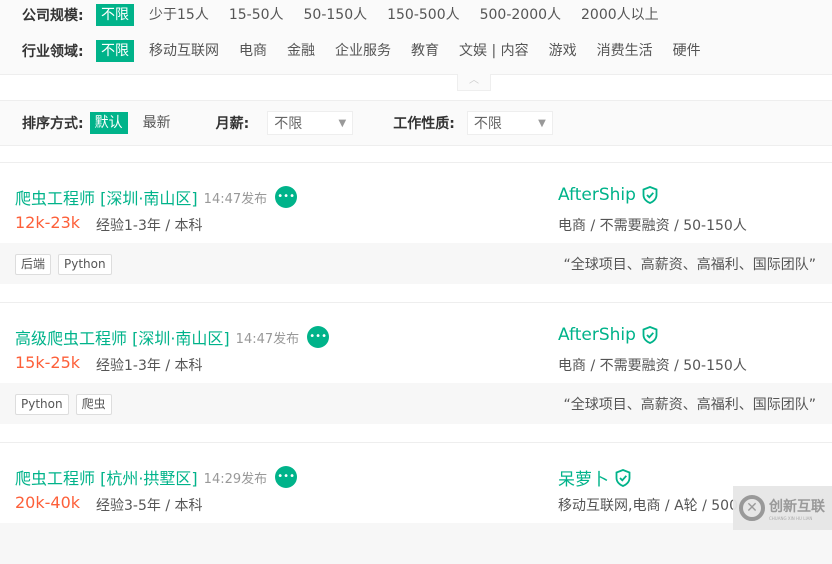  Describe the element at coordinates (487, 124) in the screenshot. I see `job-type-value: 不限` at that location.